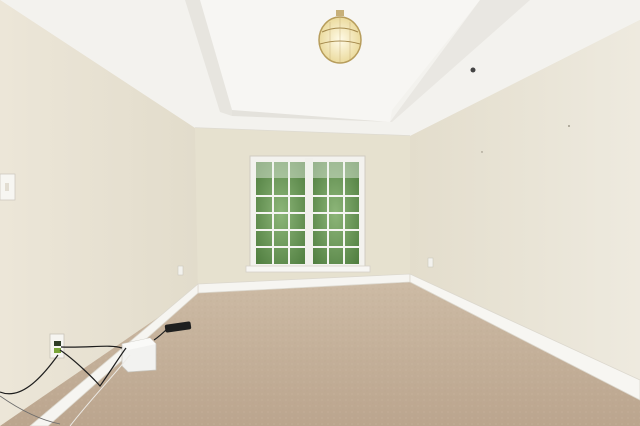 This screenshot has height=426, width=640. I want to click on smoke-detector-icon, so click(473, 70).